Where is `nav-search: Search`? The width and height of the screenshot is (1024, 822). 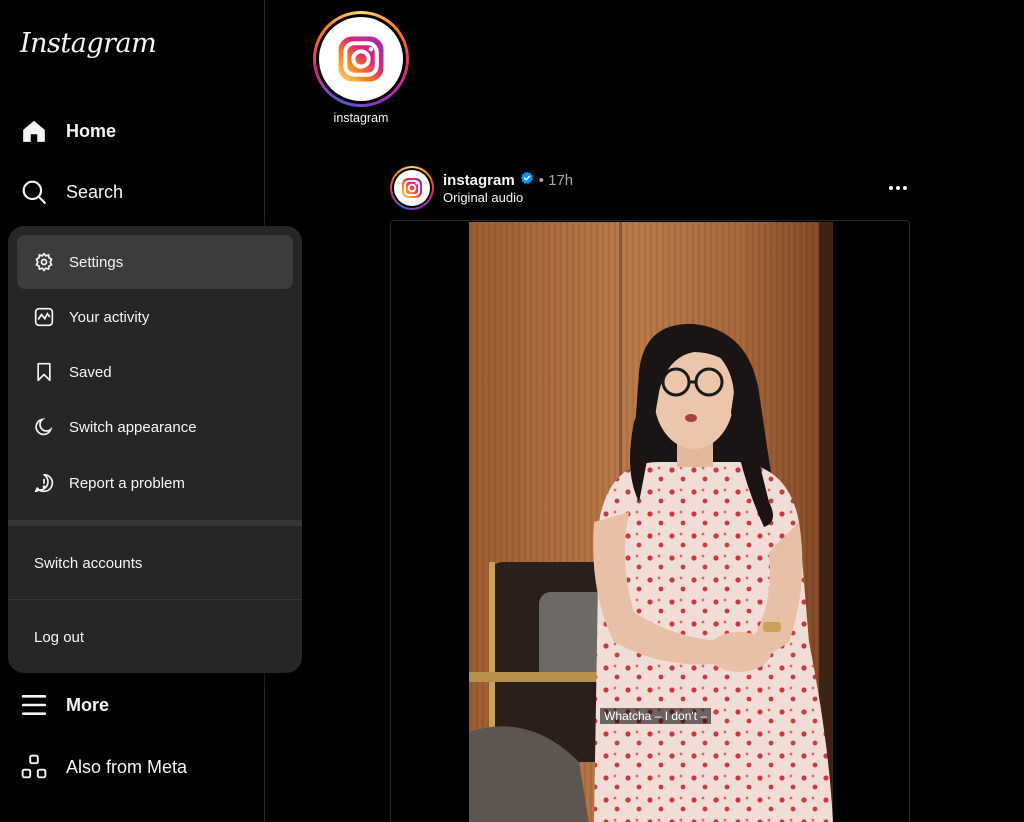 nav-search: Search is located at coordinates (71, 192).